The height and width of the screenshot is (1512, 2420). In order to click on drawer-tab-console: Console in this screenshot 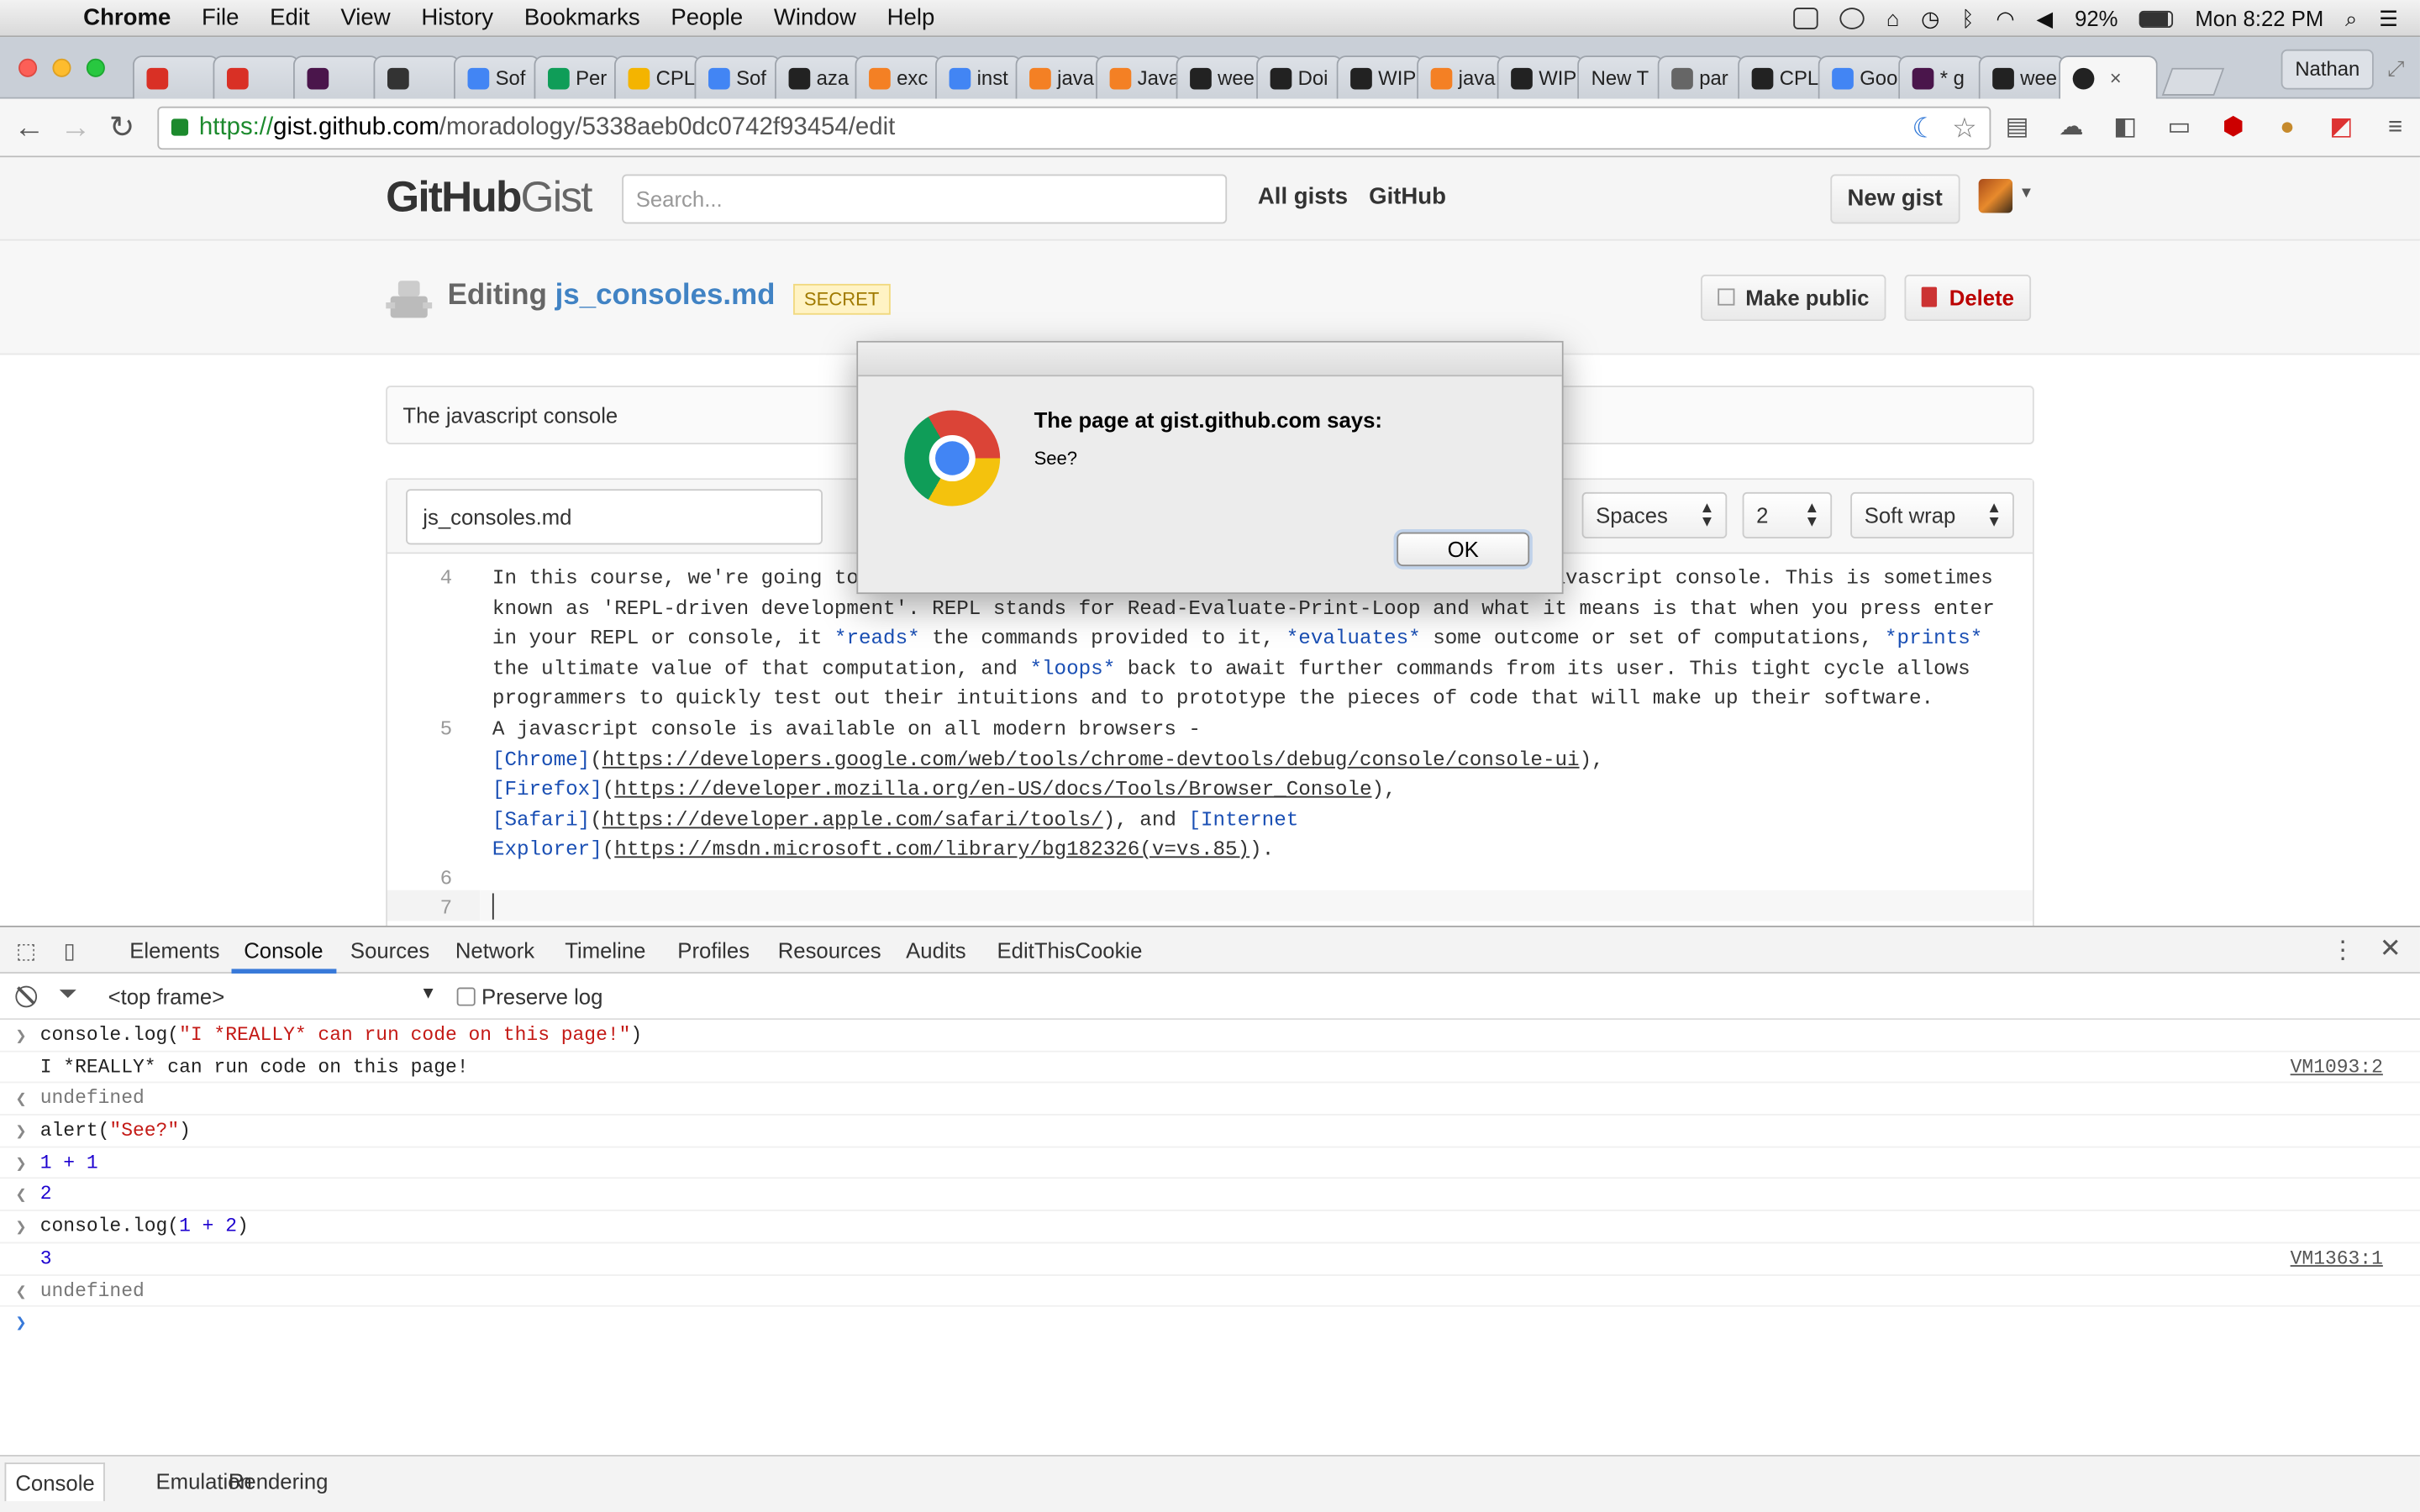, I will do `click(55, 1482)`.